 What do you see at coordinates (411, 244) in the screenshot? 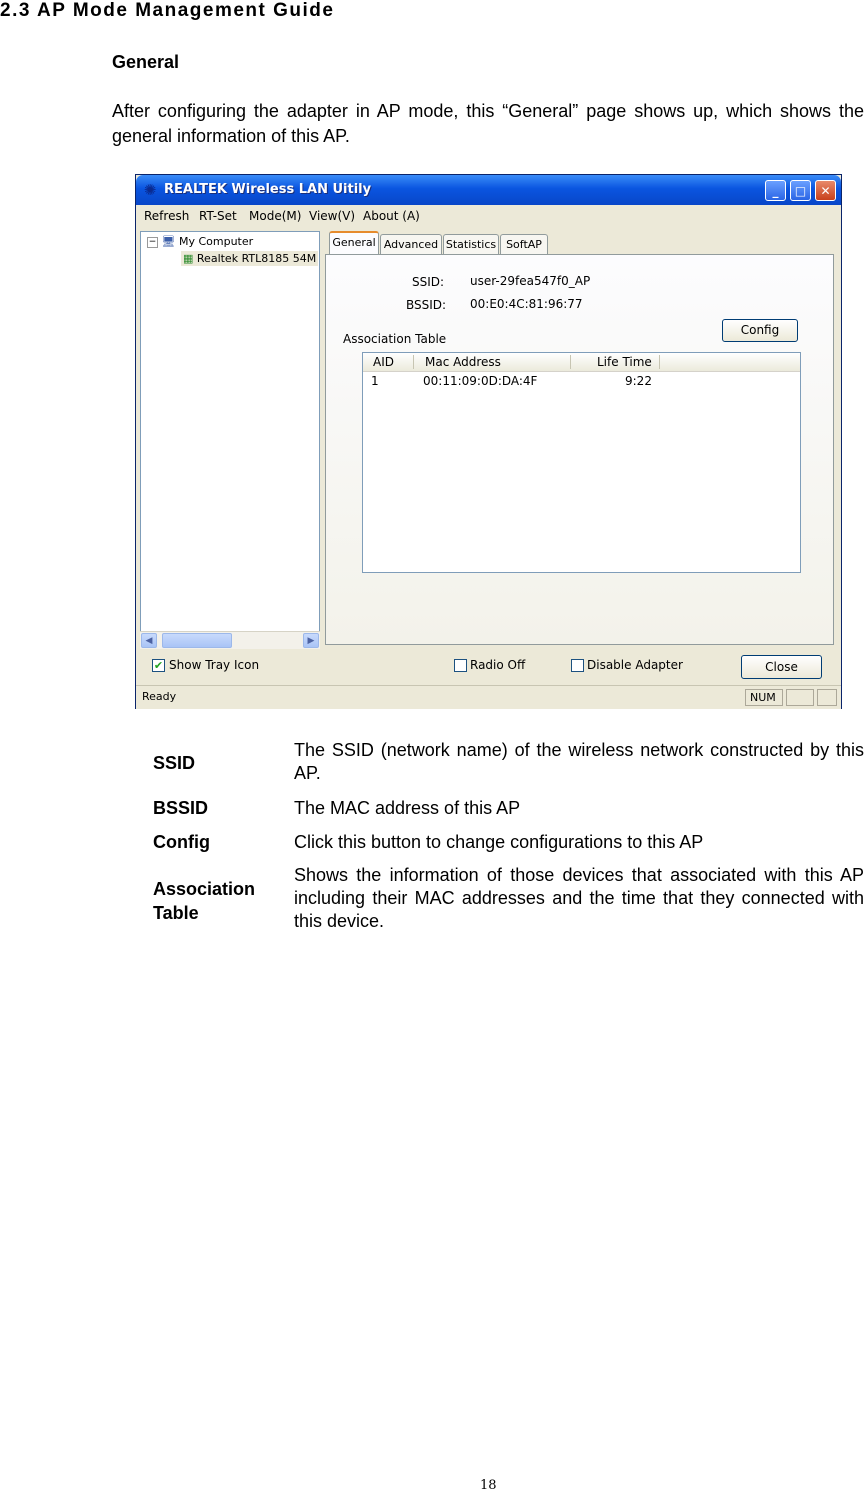
I see `tab-advanced: Advanced` at bounding box center [411, 244].